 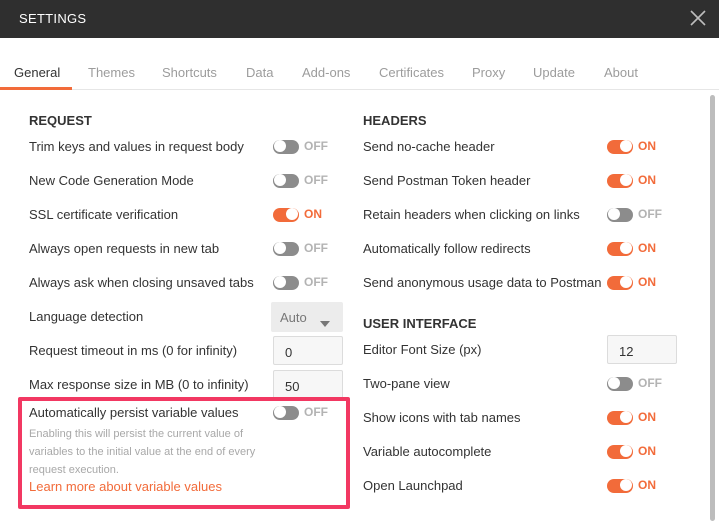 What do you see at coordinates (303, 215) in the screenshot?
I see `ssl-toggle: ON` at bounding box center [303, 215].